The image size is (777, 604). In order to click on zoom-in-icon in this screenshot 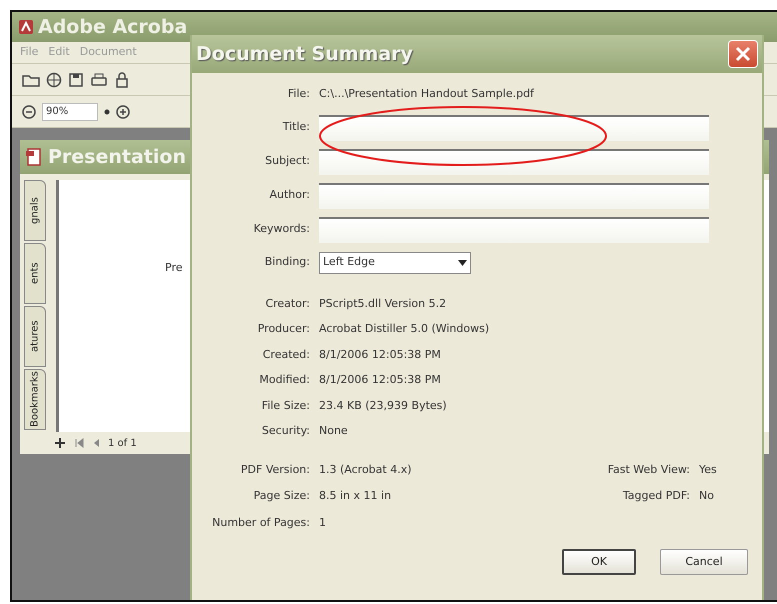, I will do `click(123, 111)`.